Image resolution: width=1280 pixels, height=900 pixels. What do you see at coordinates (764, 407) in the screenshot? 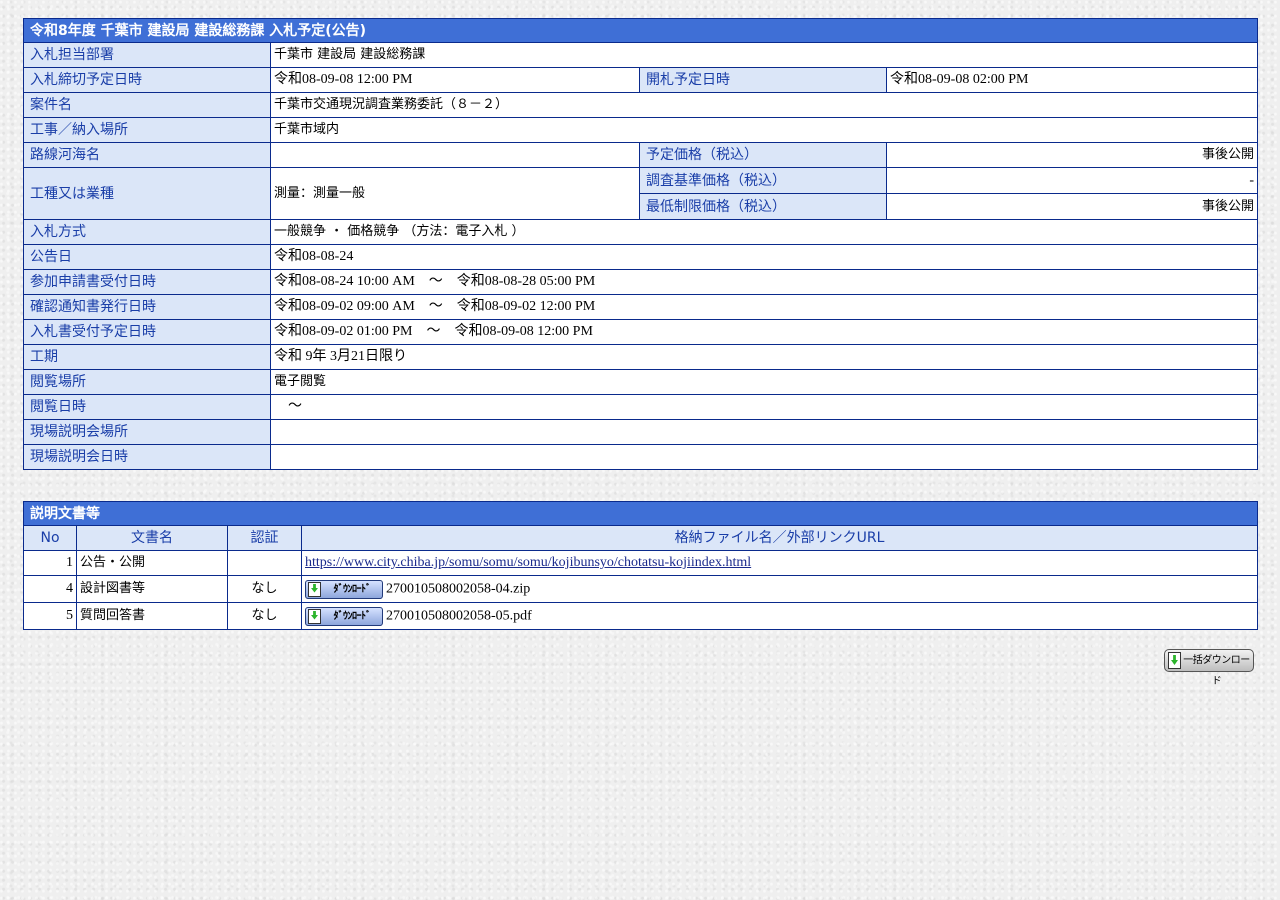
I see `viewing-time-value: ～` at bounding box center [764, 407].